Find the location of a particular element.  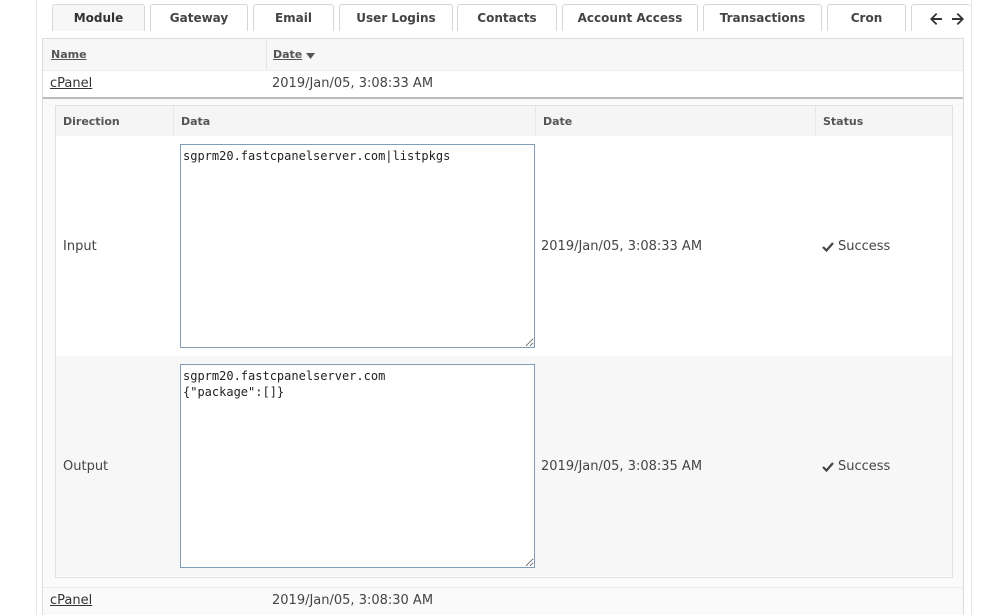

input-data-textarea: sgprm20.fastcpanelserver.com|listpkgs is located at coordinates (357, 246).